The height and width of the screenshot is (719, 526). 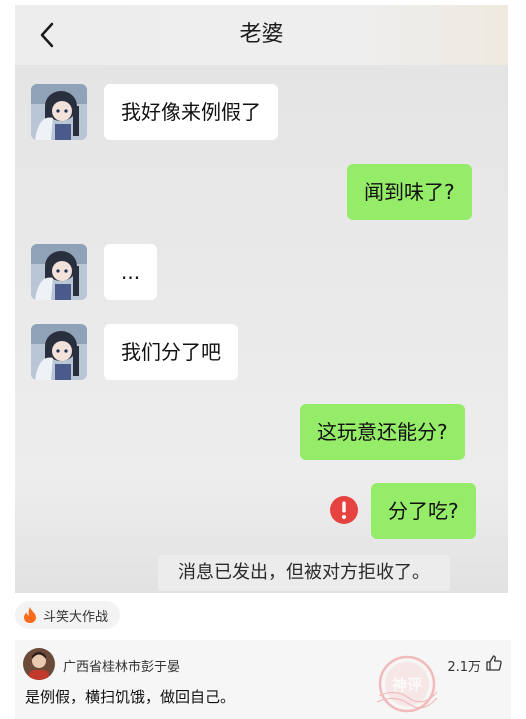 What do you see at coordinates (263, 679) in the screenshot?
I see `comment-card: 广西省桂林市彭于晏 2.1万 神评 是例假，横扫饥饿，做回自己。` at bounding box center [263, 679].